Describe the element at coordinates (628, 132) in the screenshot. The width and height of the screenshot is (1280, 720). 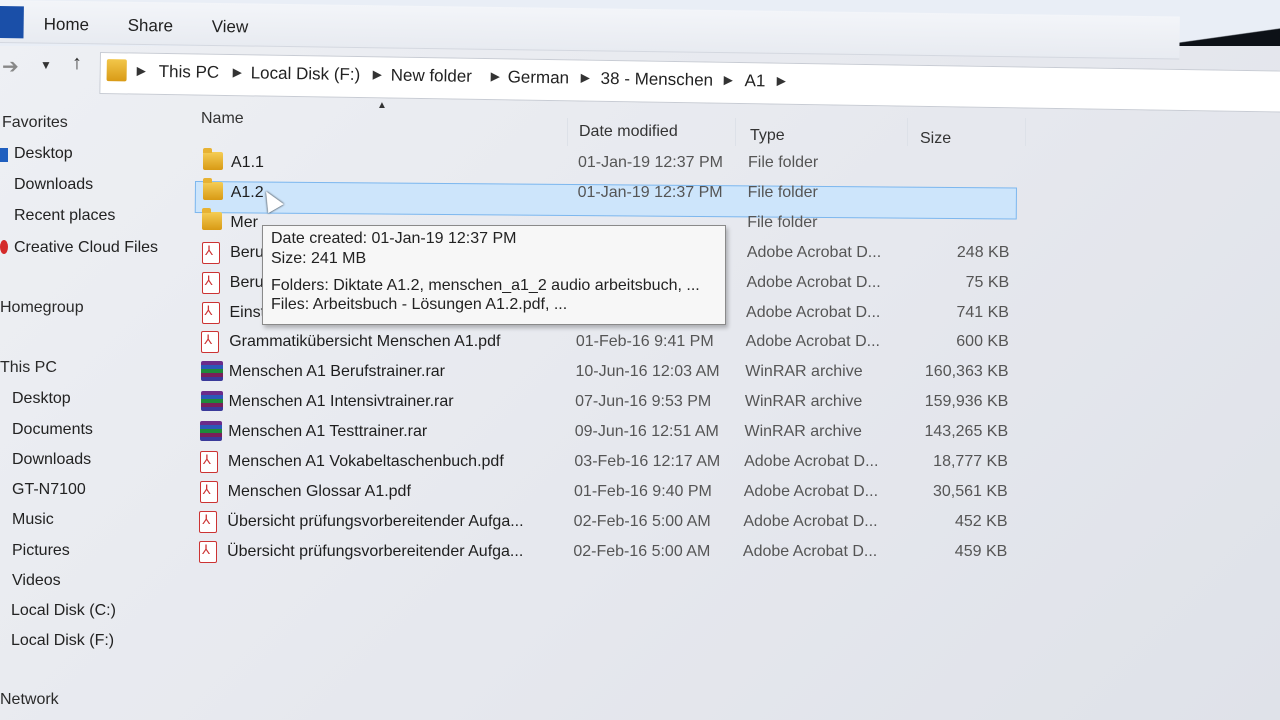
I see `column-header-date-modified: Date modified` at that location.